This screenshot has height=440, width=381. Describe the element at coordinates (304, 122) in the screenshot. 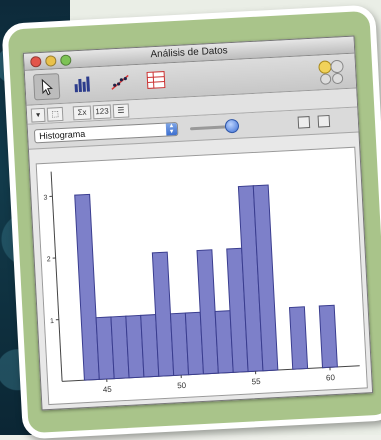

I see `options-icon` at that location.